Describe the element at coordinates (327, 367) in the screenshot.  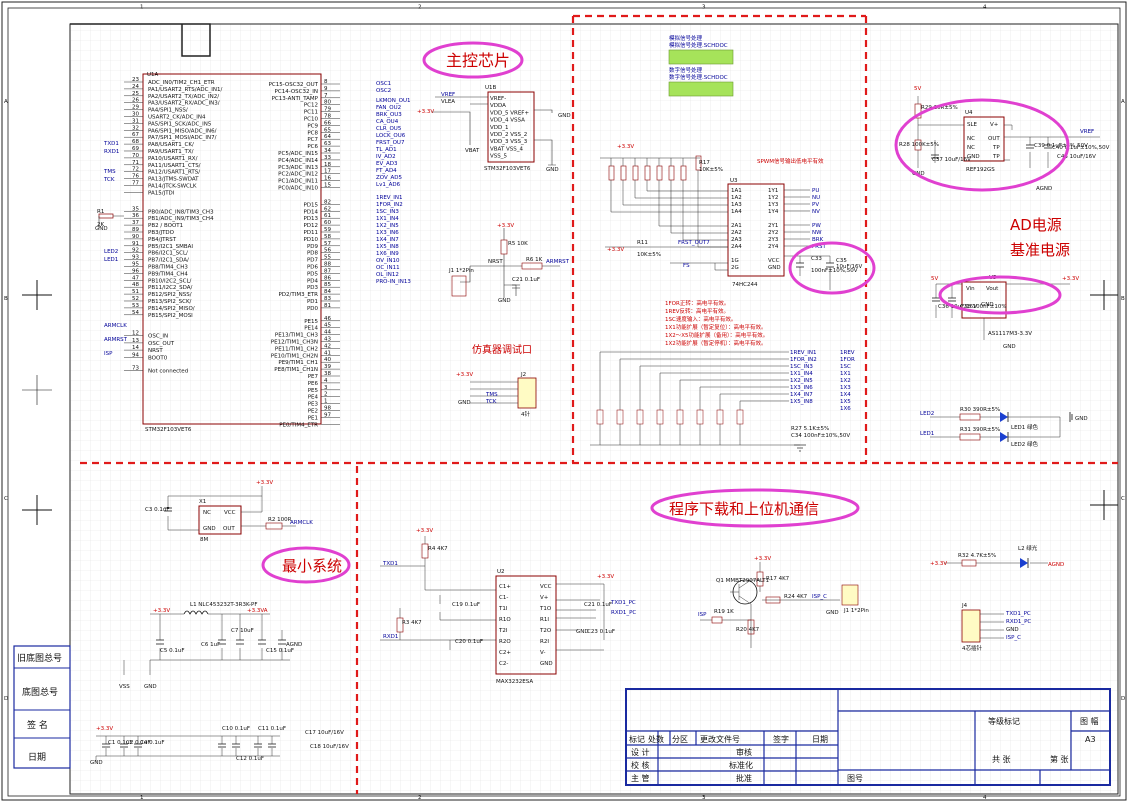
I see `mcu-pin-number: 39` at that location.